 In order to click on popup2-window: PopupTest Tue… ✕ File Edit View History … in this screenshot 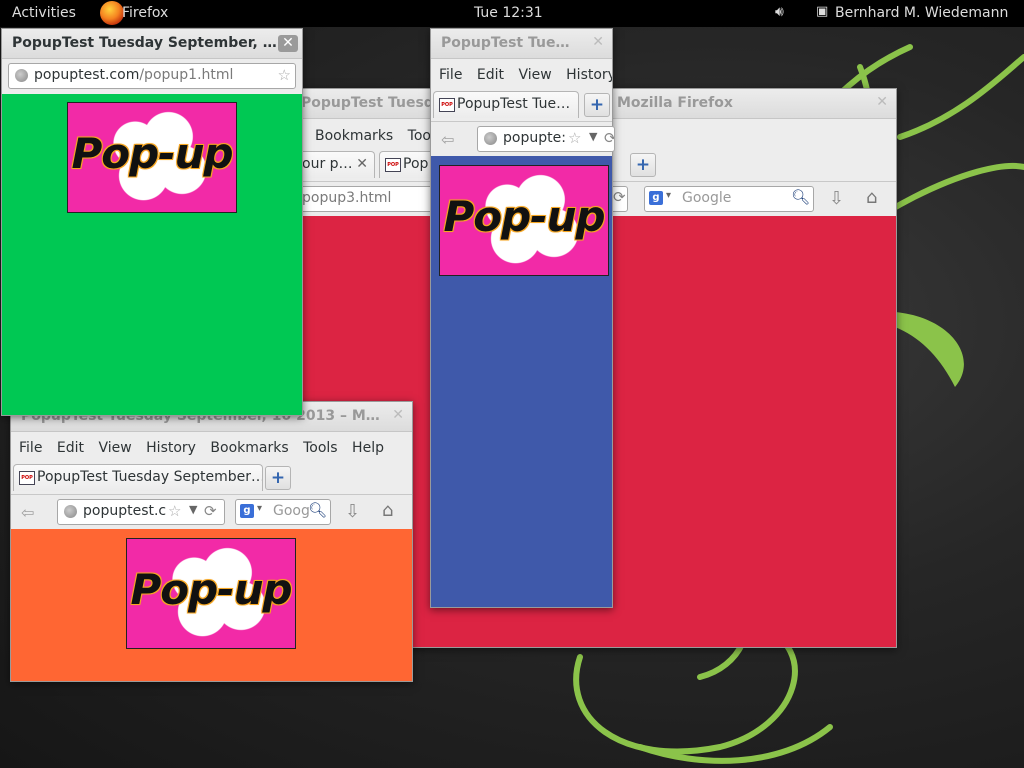, I will do `click(522, 318)`.